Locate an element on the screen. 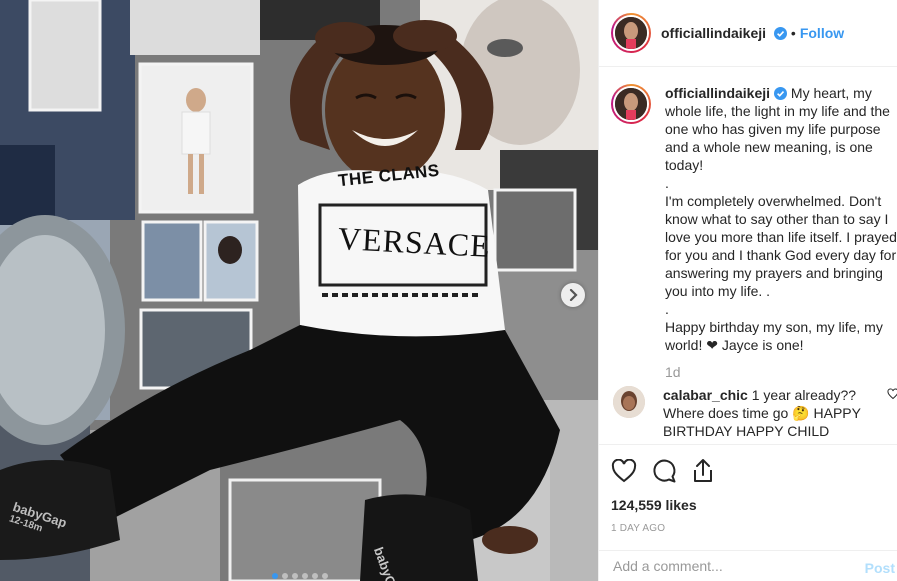 This screenshot has width=897, height=581. author-avatar is located at coordinates (631, 33).